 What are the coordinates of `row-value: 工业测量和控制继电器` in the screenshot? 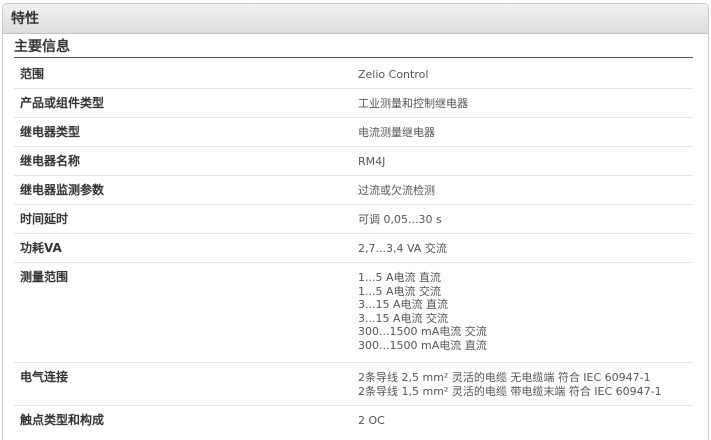 It's located at (413, 103).